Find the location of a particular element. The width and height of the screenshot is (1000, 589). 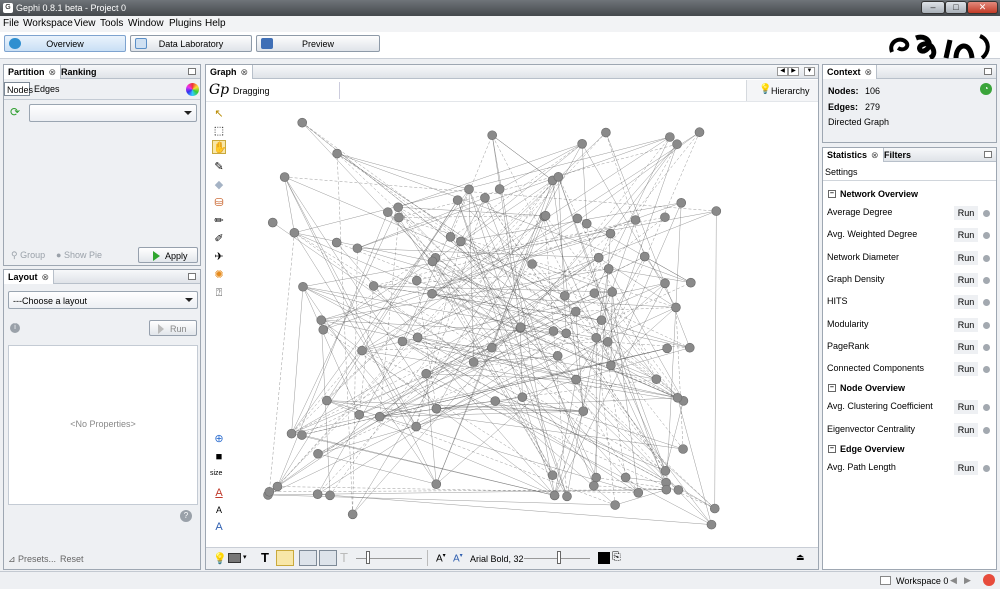

label-font-icon: A is located at coordinates (219, 527).